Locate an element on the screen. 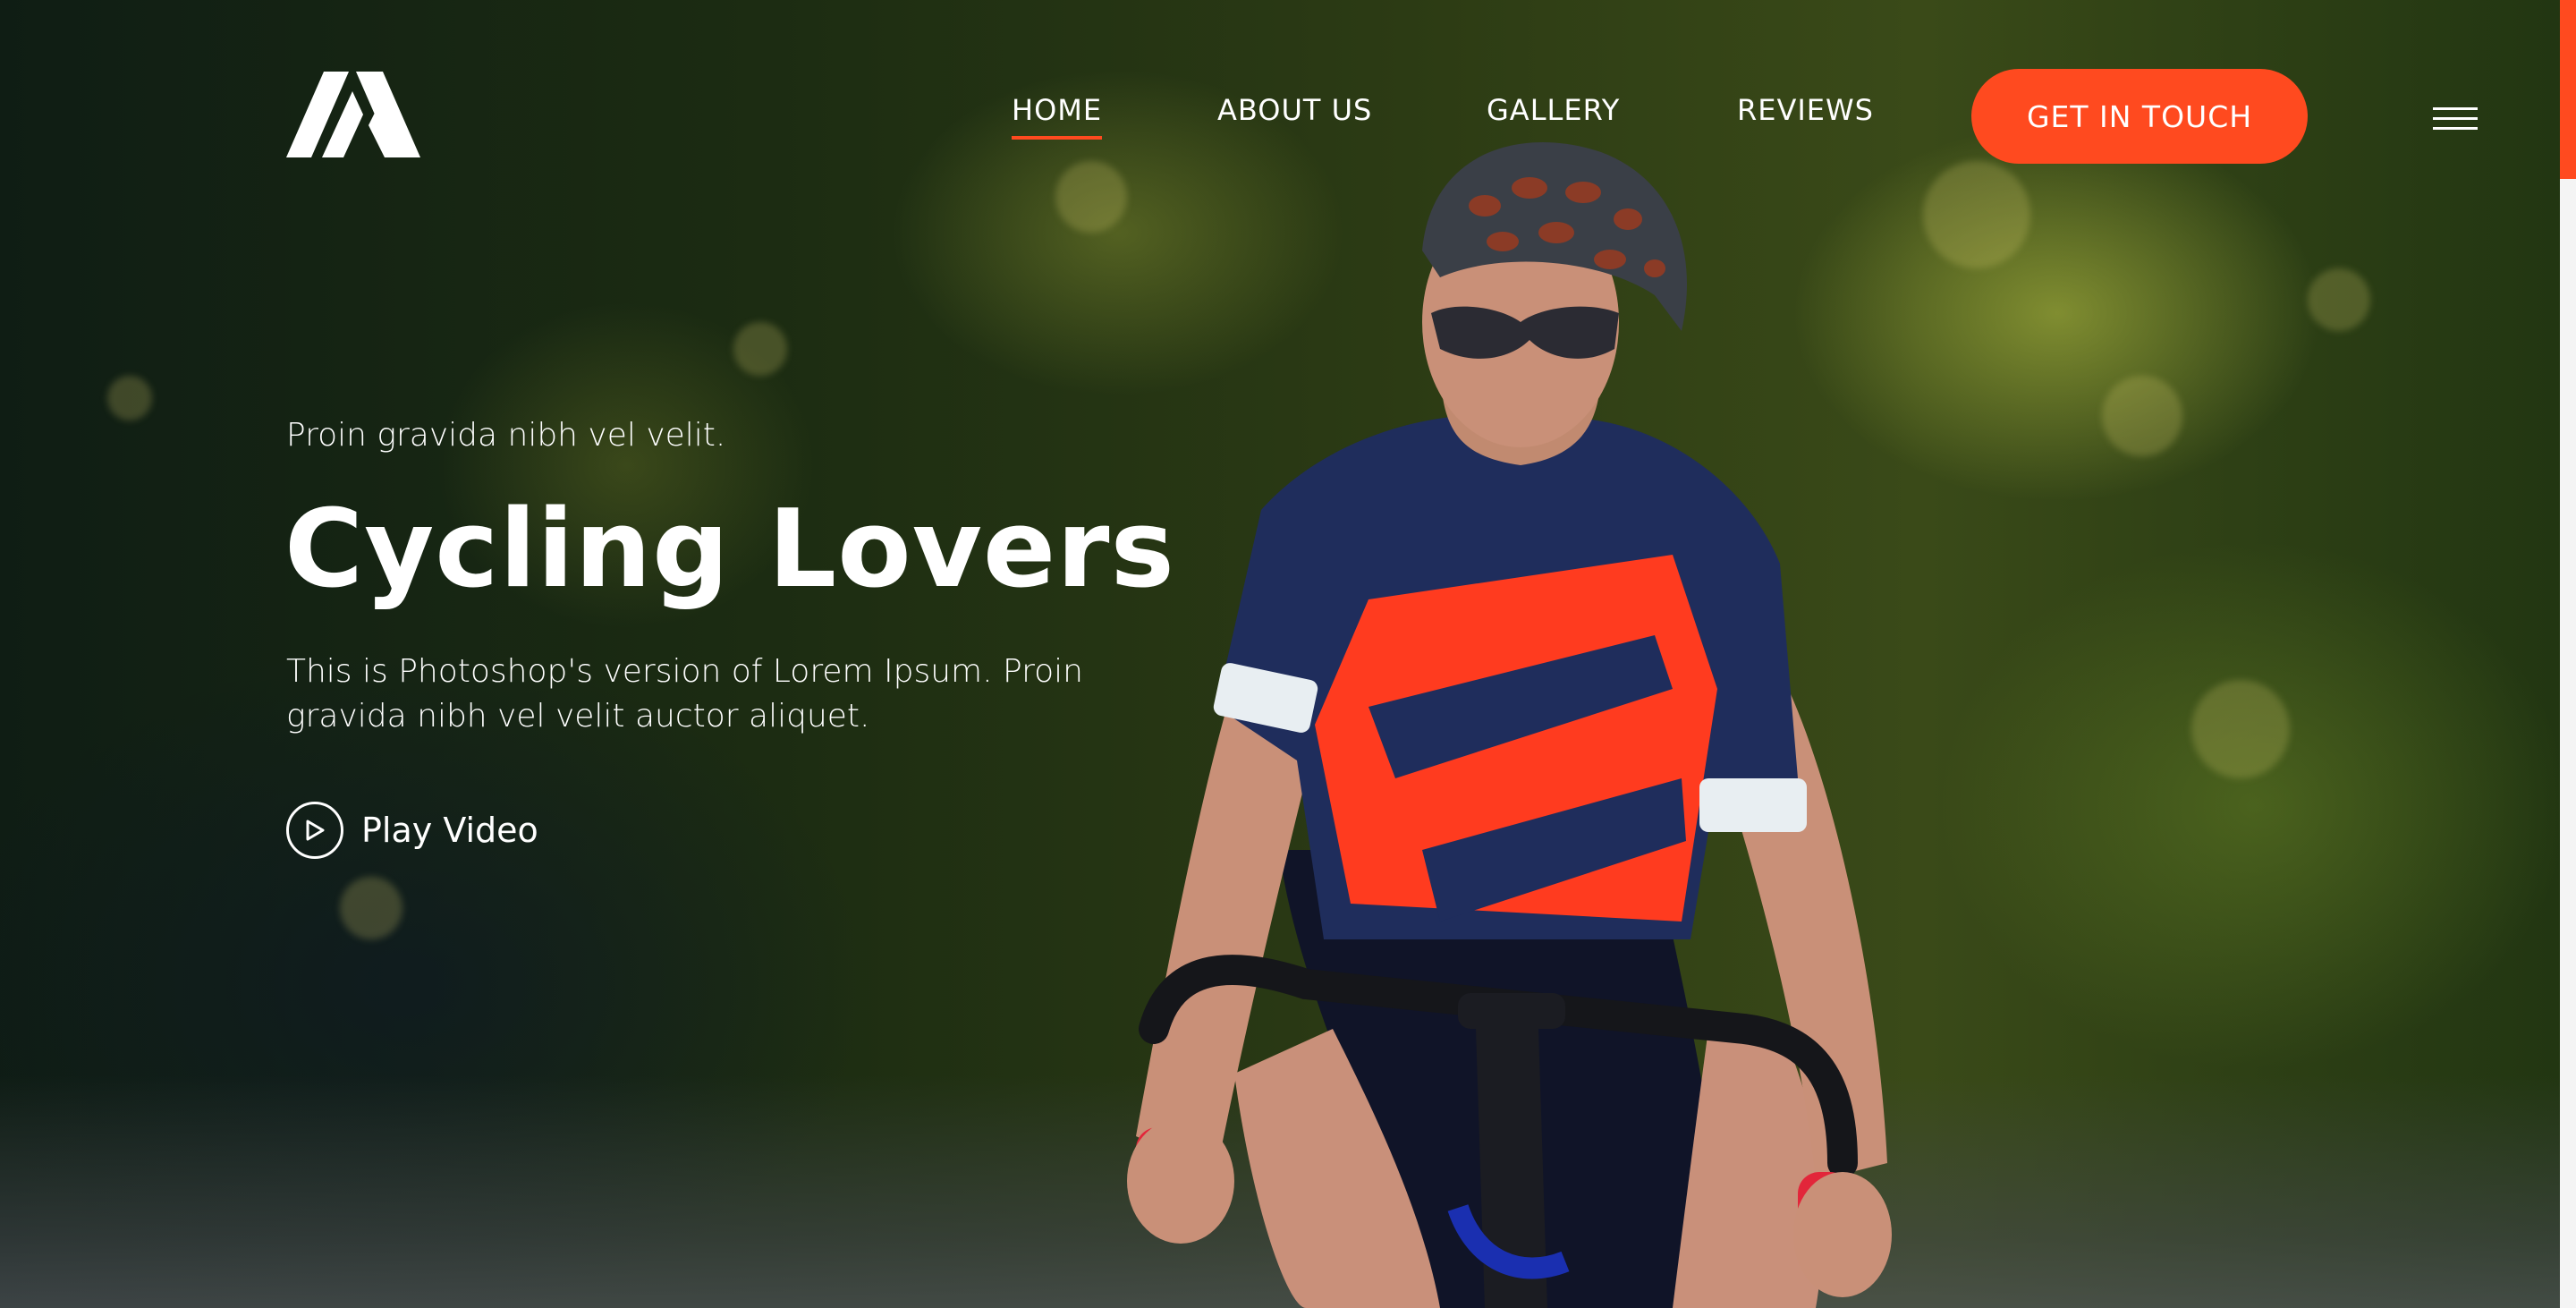 The image size is (2576, 1308). nav-home: HOME is located at coordinates (1057, 117).